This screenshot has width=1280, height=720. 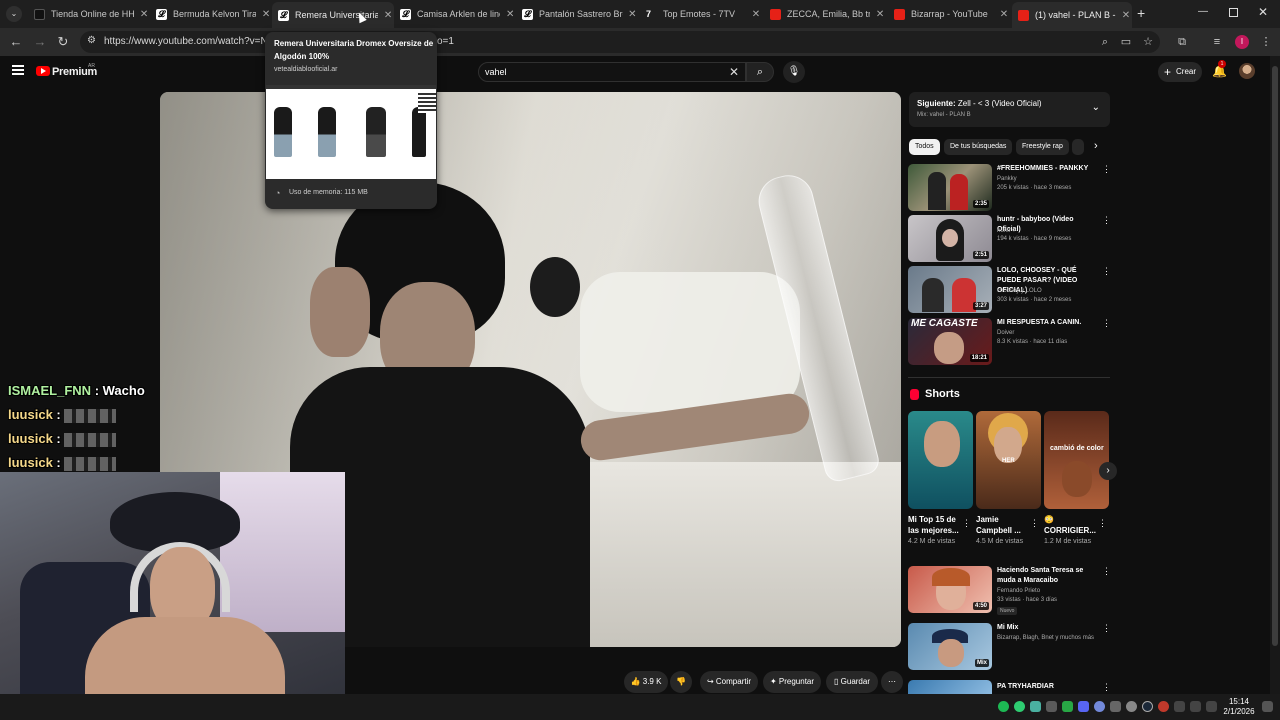 What do you see at coordinates (1072, 15) in the screenshot?
I see `tab-8: (1) vahel - PLAN B - ✕` at bounding box center [1072, 15].